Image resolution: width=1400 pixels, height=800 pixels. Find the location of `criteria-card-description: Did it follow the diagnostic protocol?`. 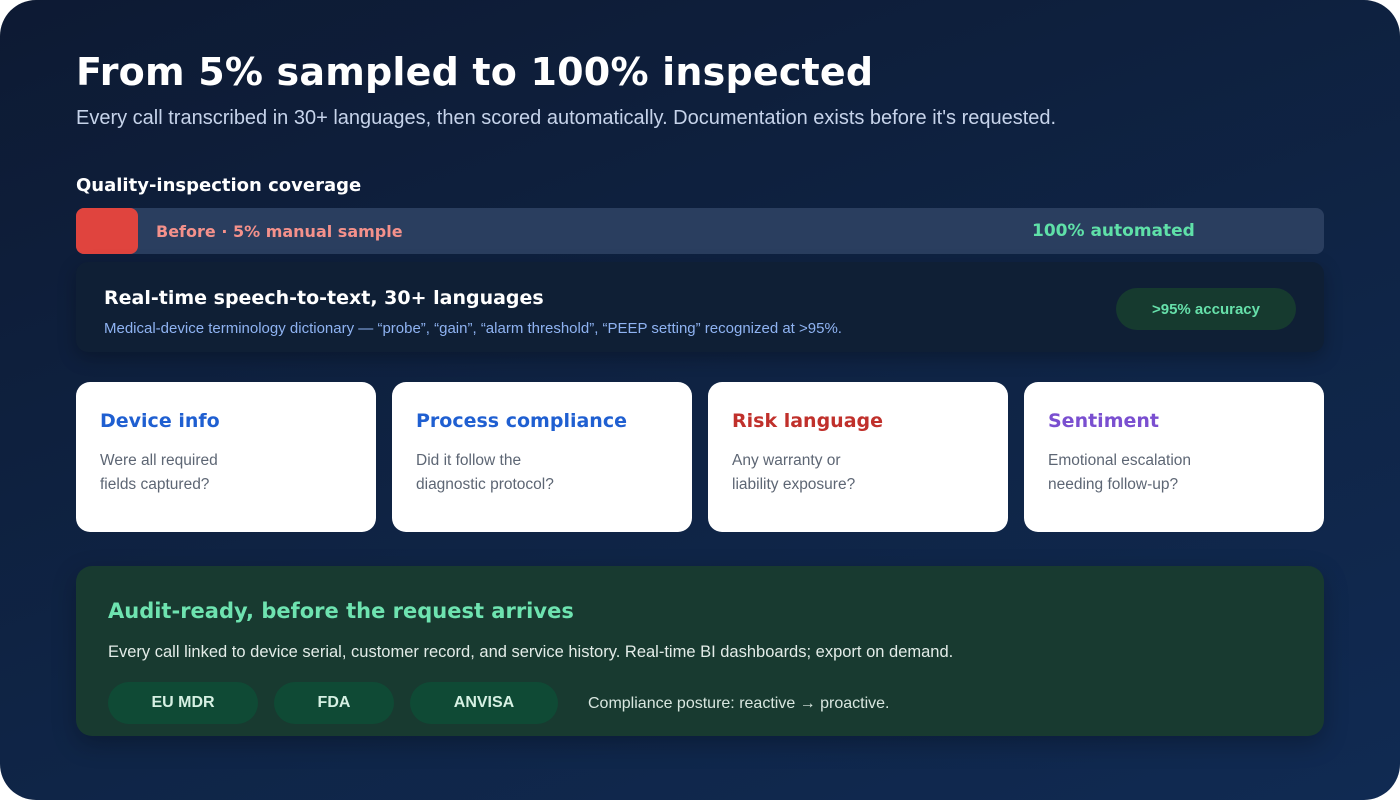

criteria-card-description: Did it follow the diagnostic protocol? is located at coordinates (485, 472).